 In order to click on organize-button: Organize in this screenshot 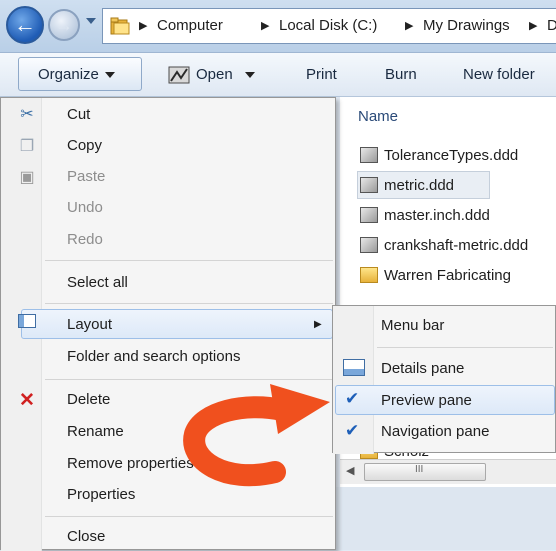, I will do `click(80, 74)`.